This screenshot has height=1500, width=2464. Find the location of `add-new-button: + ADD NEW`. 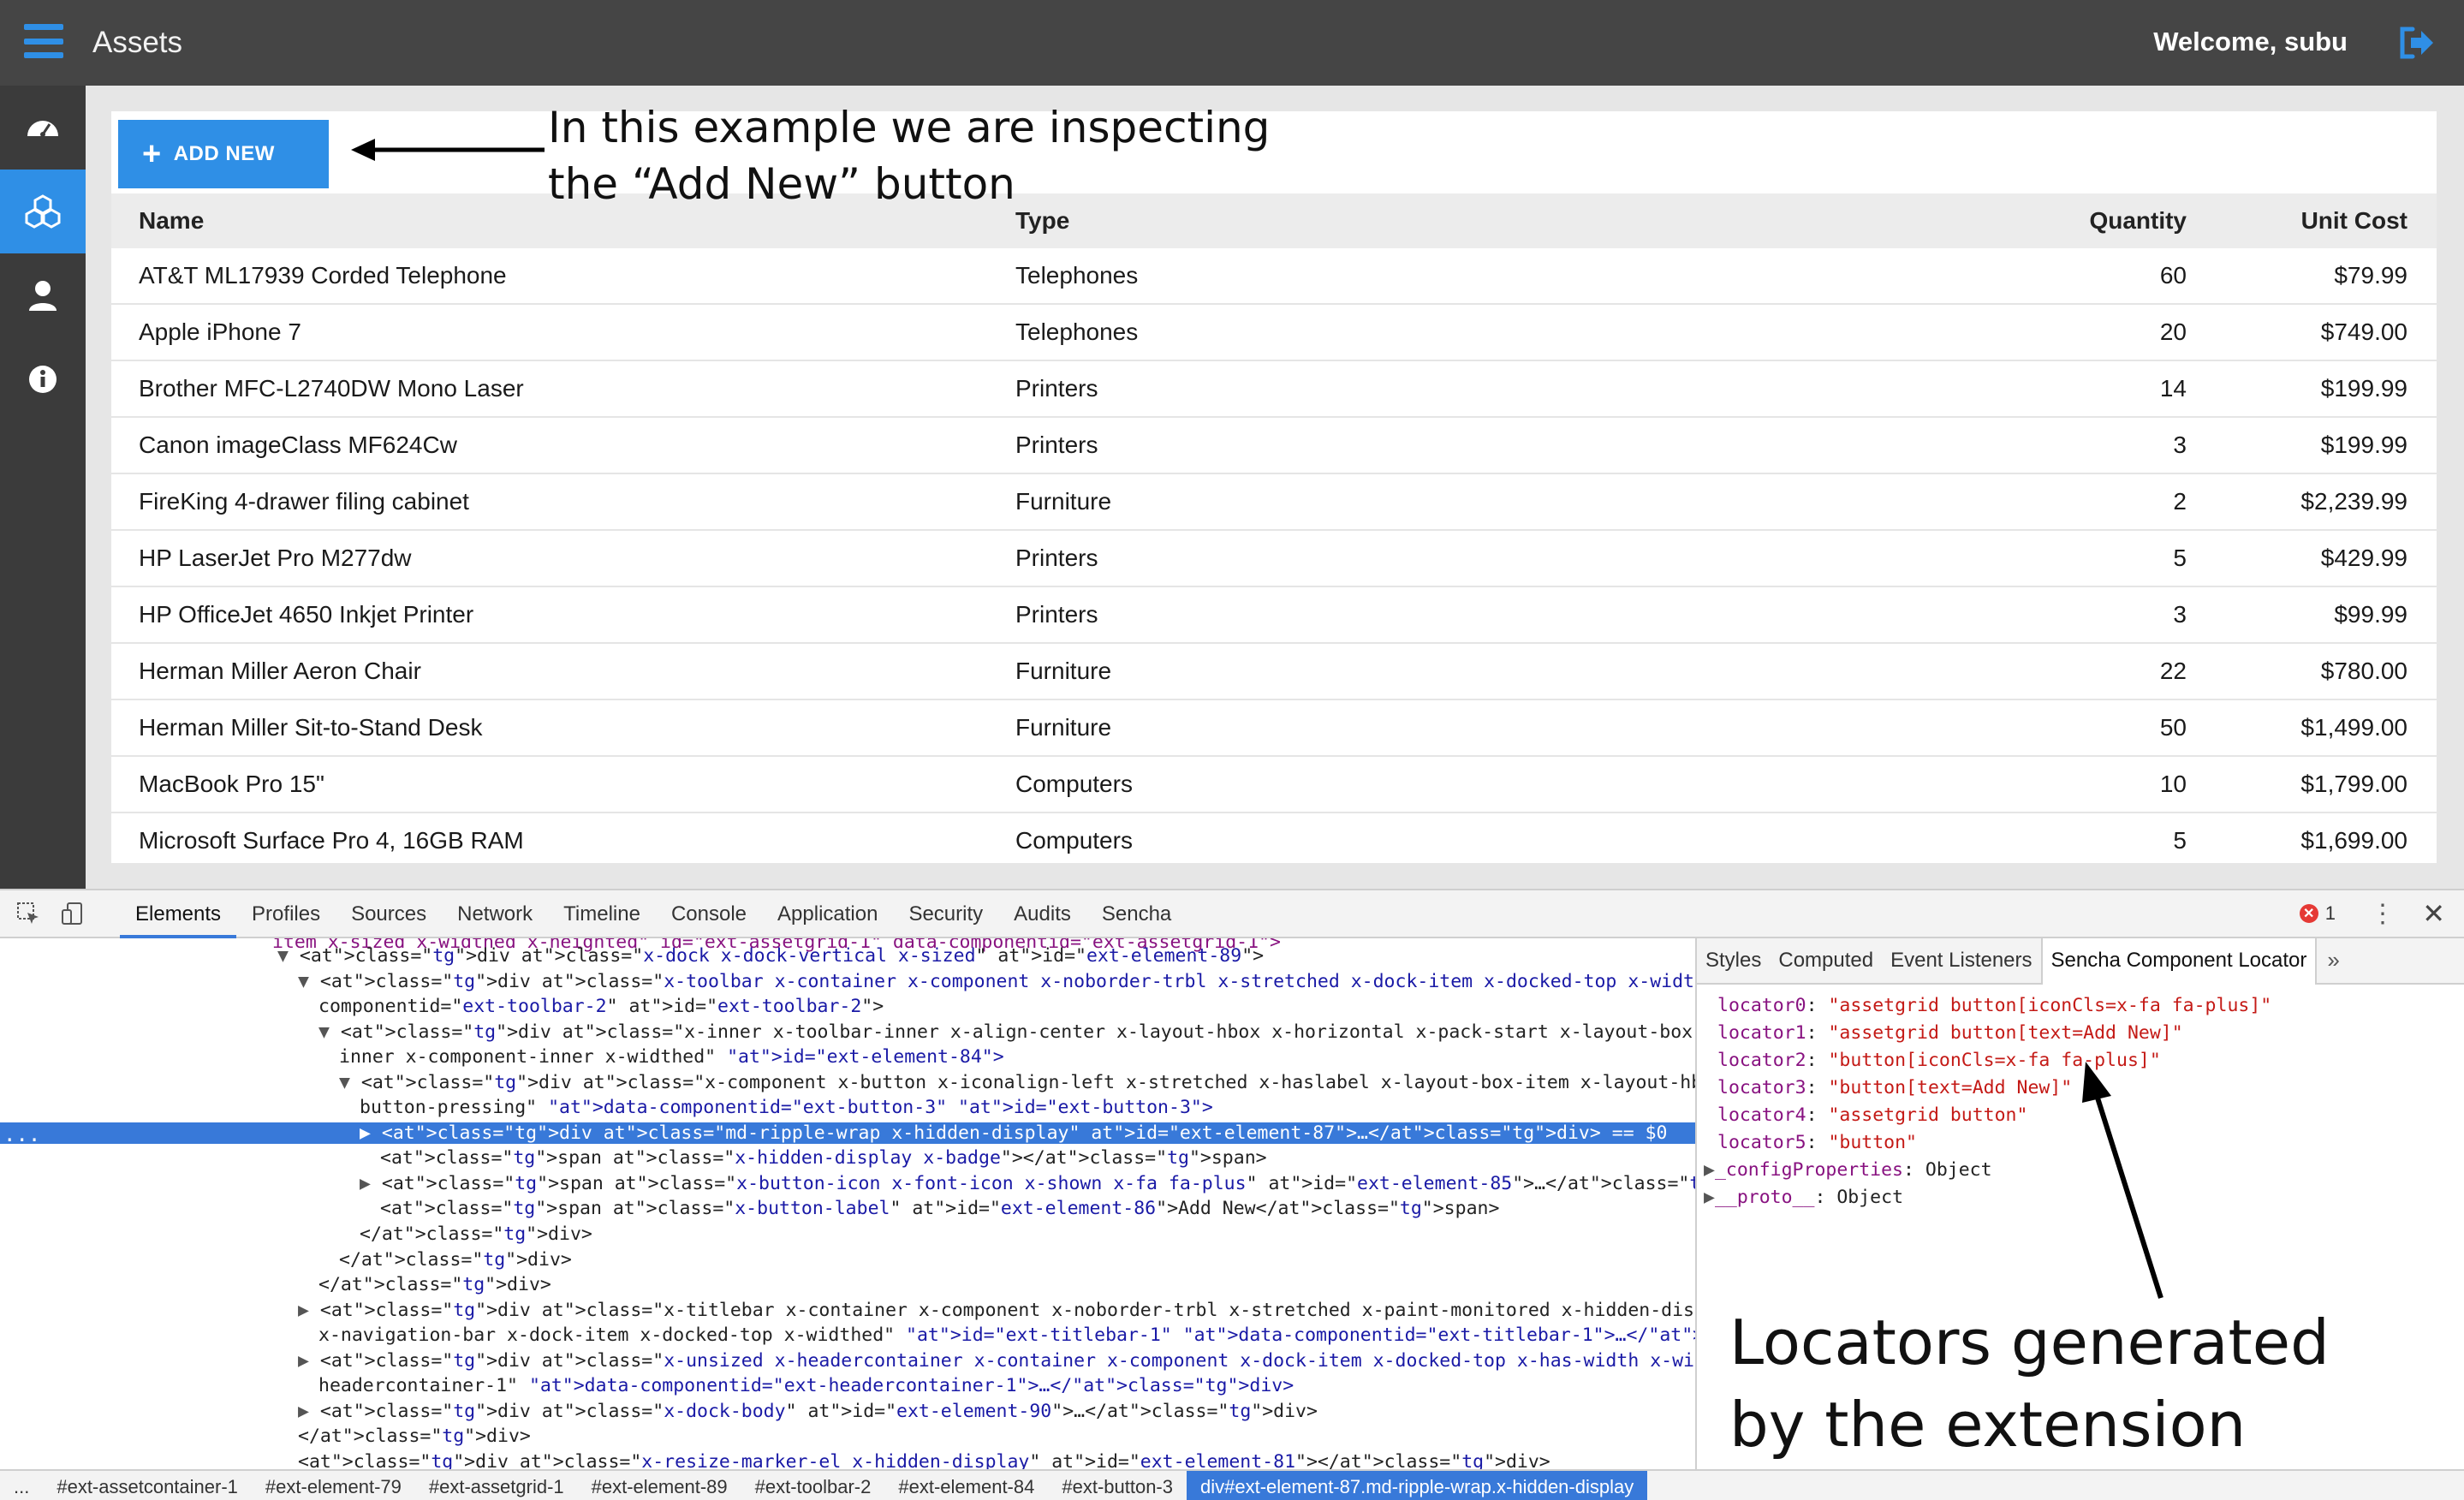

add-new-button: + ADD NEW is located at coordinates (223, 154).